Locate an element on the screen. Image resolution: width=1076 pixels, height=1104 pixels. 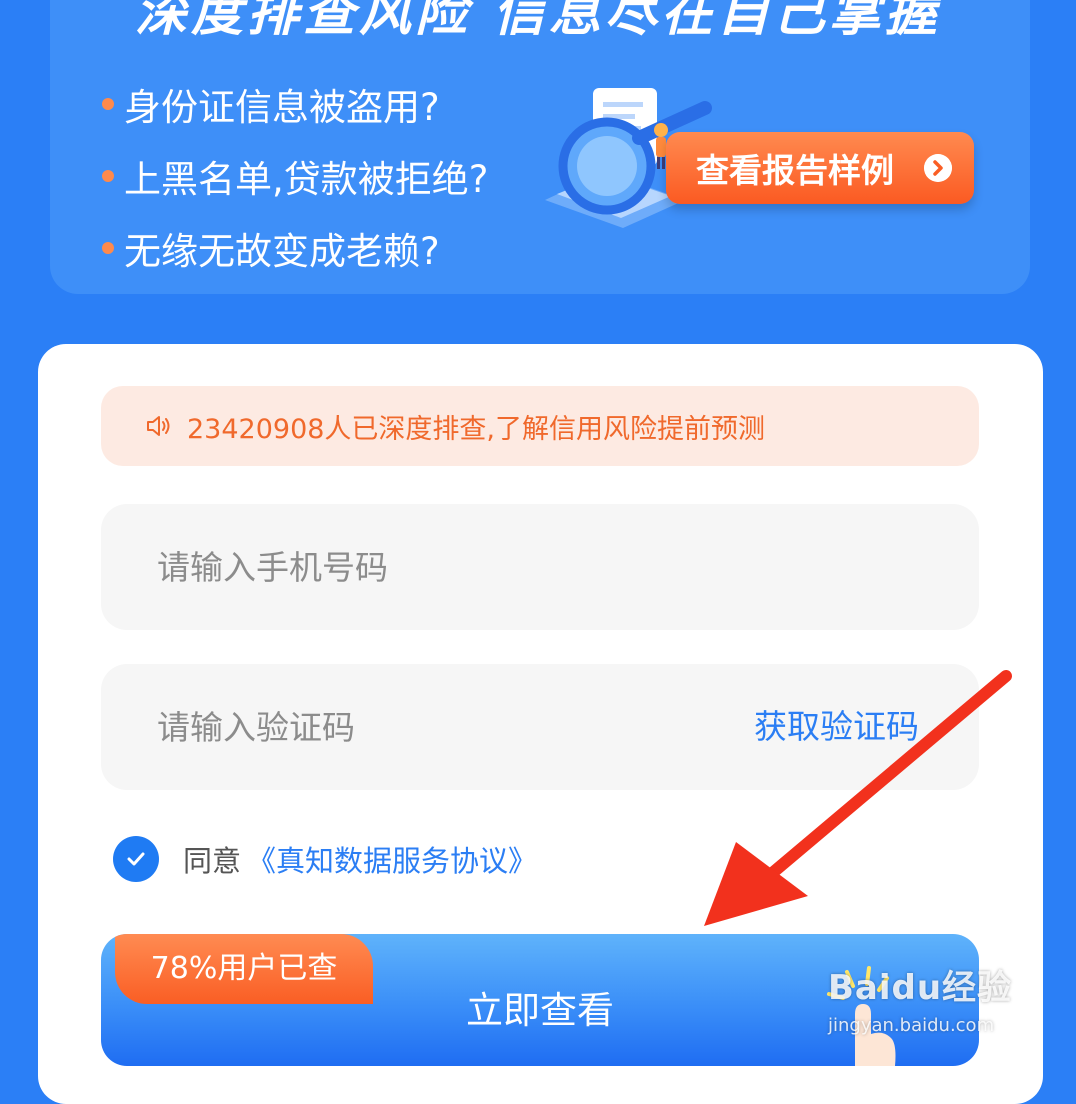
watermark-url: jingyan.baidu.com is located at coordinates (911, 1025).